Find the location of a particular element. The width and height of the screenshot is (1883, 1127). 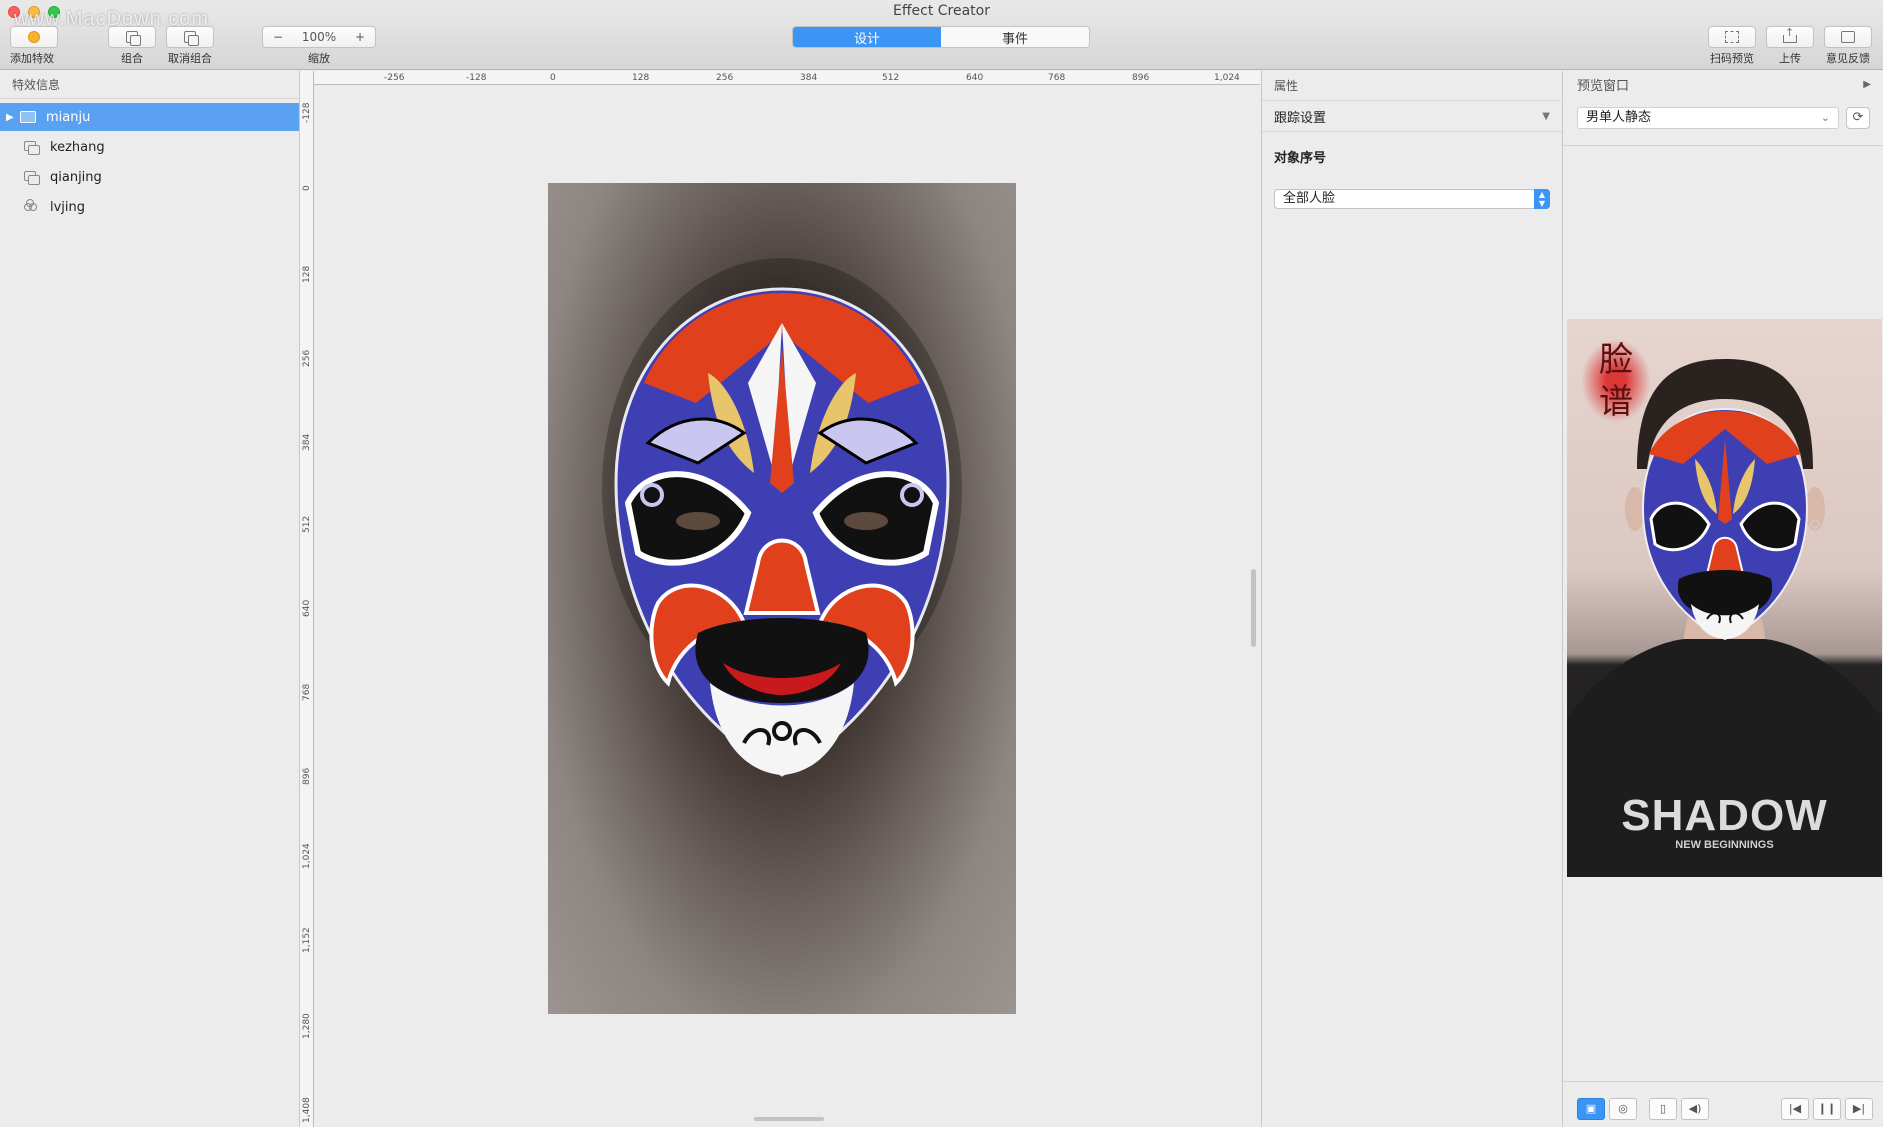

add-effect-icon is located at coordinates (34, 37).